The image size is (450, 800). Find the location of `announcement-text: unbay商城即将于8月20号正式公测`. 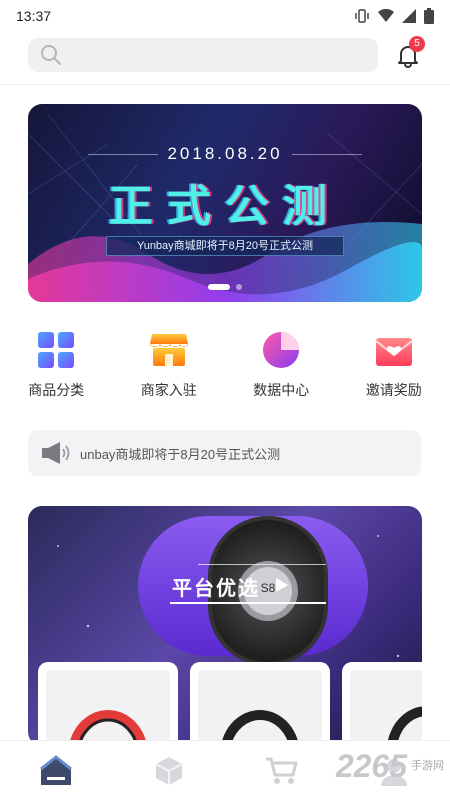

announcement-text: unbay商城即将于8月20号正式公测 is located at coordinates (180, 454).